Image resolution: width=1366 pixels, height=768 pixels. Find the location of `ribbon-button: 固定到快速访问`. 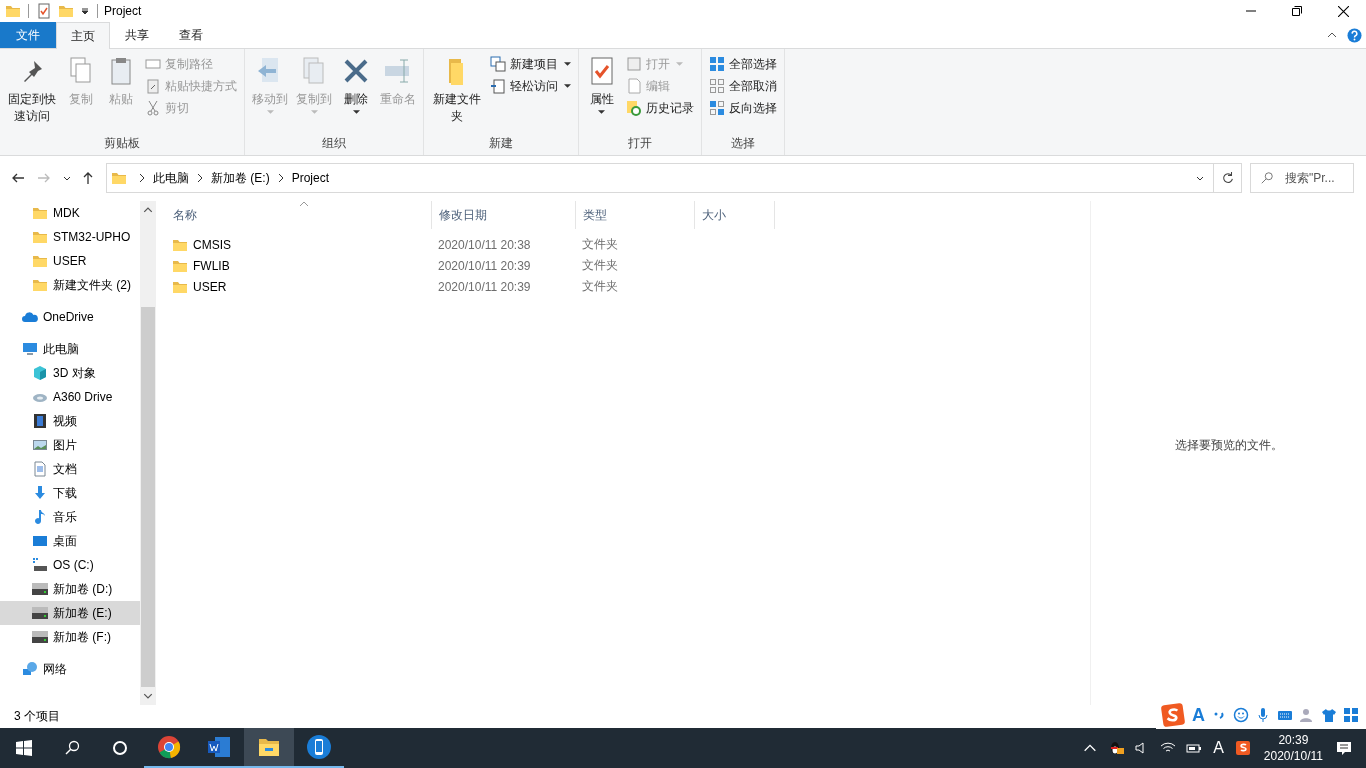

ribbon-button: 固定到快速访问 is located at coordinates (32, 90).